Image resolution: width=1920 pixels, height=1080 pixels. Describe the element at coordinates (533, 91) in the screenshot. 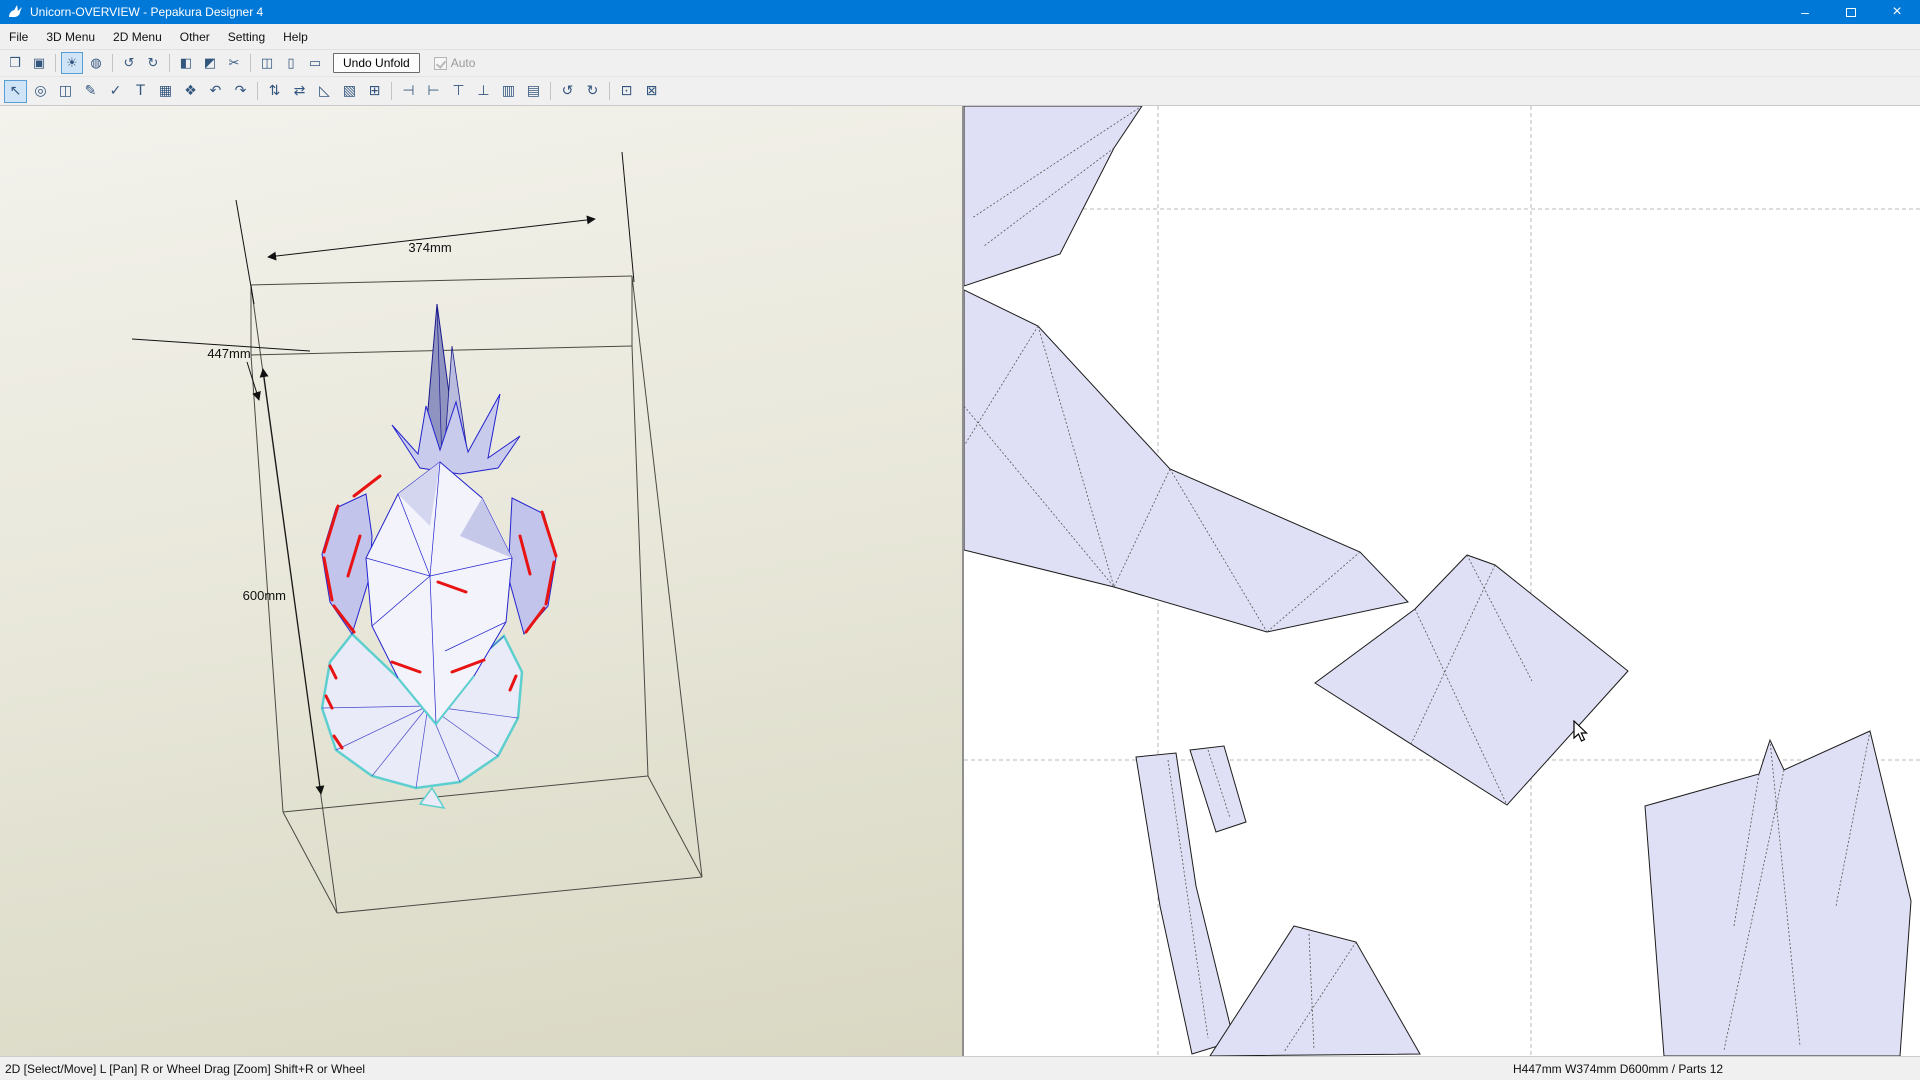

I see `center-v-icon: ▤` at that location.